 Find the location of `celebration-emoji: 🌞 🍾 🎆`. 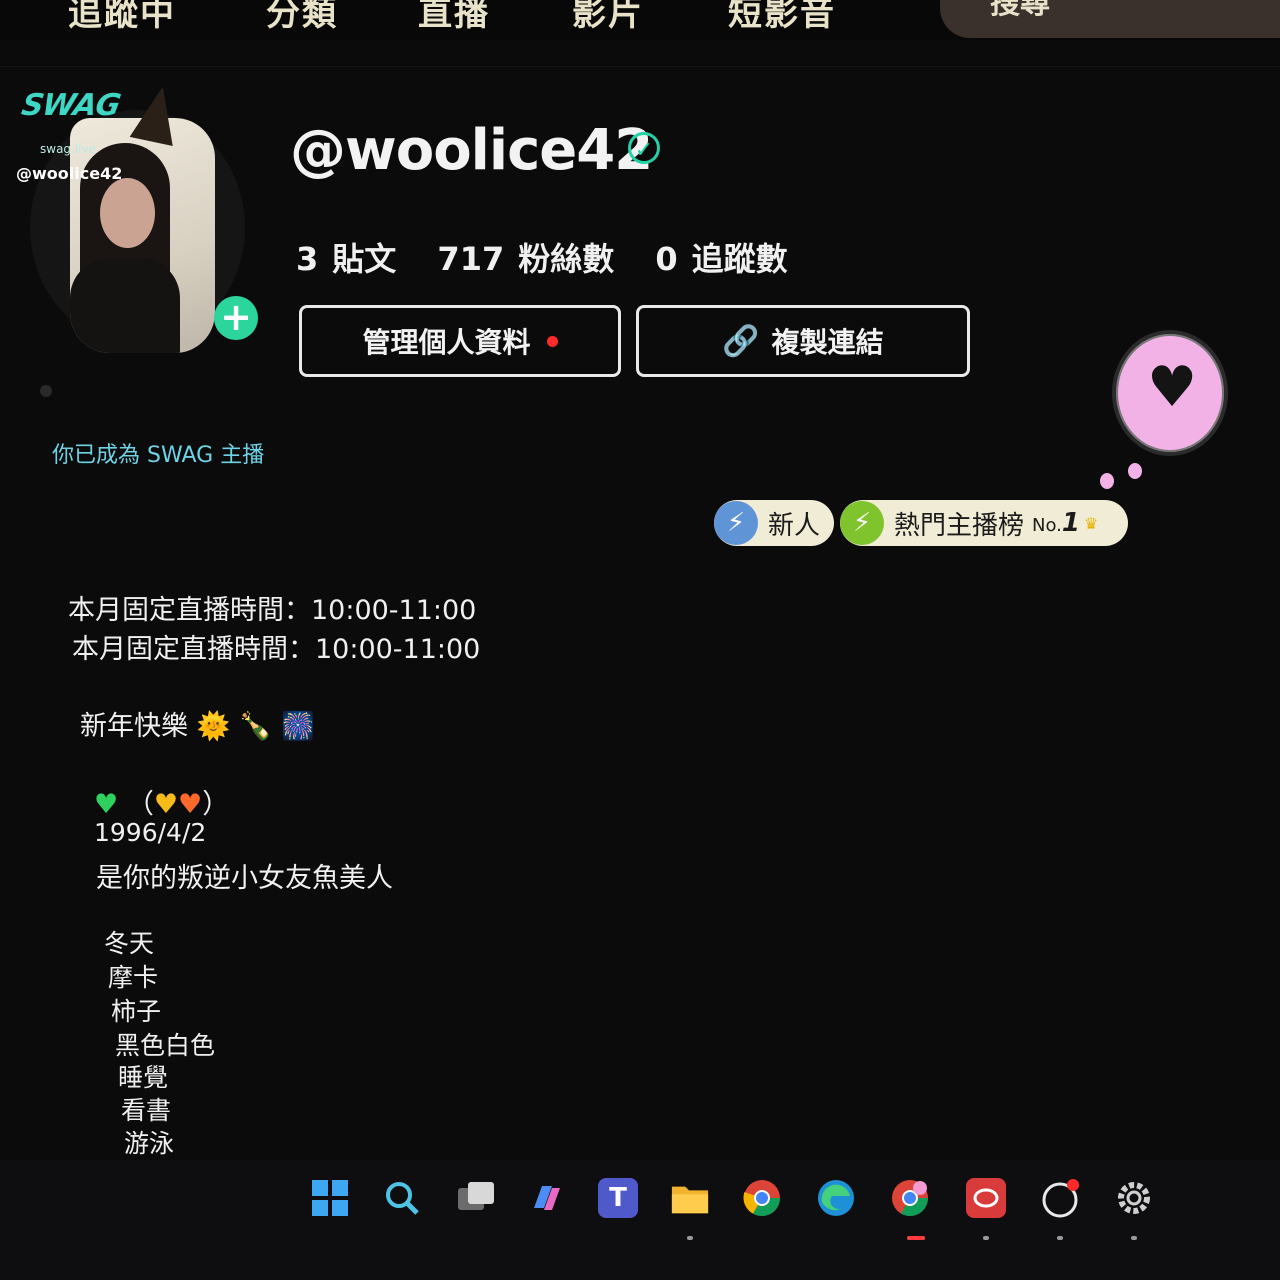

celebration-emoji: 🌞 🍾 🎆 is located at coordinates (255, 726).